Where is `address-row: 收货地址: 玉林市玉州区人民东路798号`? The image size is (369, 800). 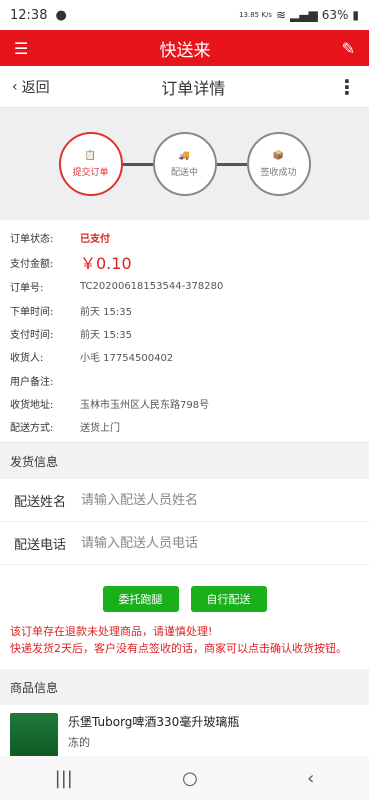
address-row: 收货地址: 玉林市玉州区人民东路798号 is located at coordinates (184, 403).